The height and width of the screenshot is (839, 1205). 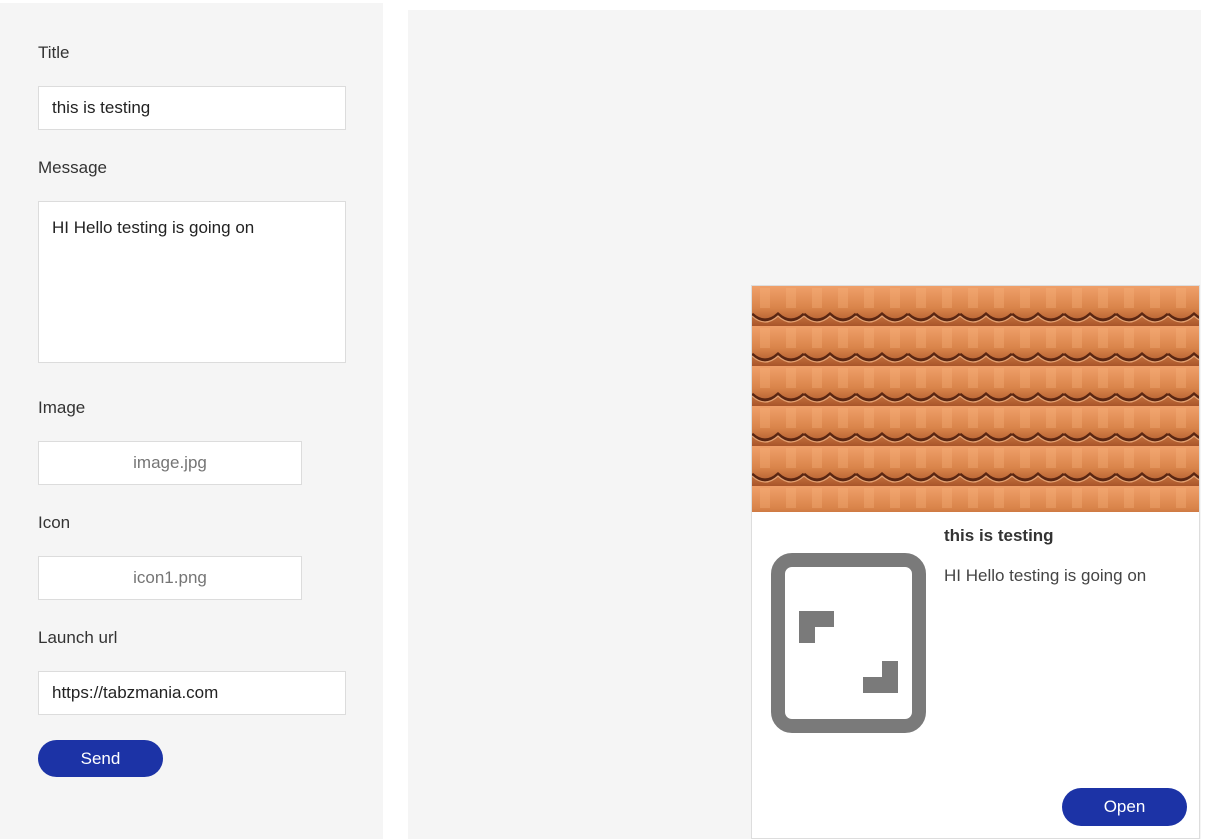 I want to click on notification-title: this is testing, so click(x=999, y=535).